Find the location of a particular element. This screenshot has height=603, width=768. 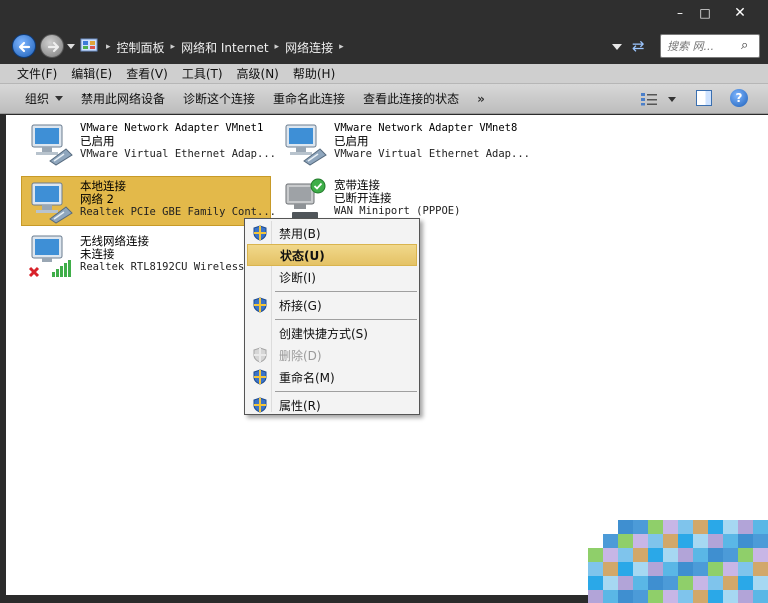

organize-label: 组织 is located at coordinates (37, 99).